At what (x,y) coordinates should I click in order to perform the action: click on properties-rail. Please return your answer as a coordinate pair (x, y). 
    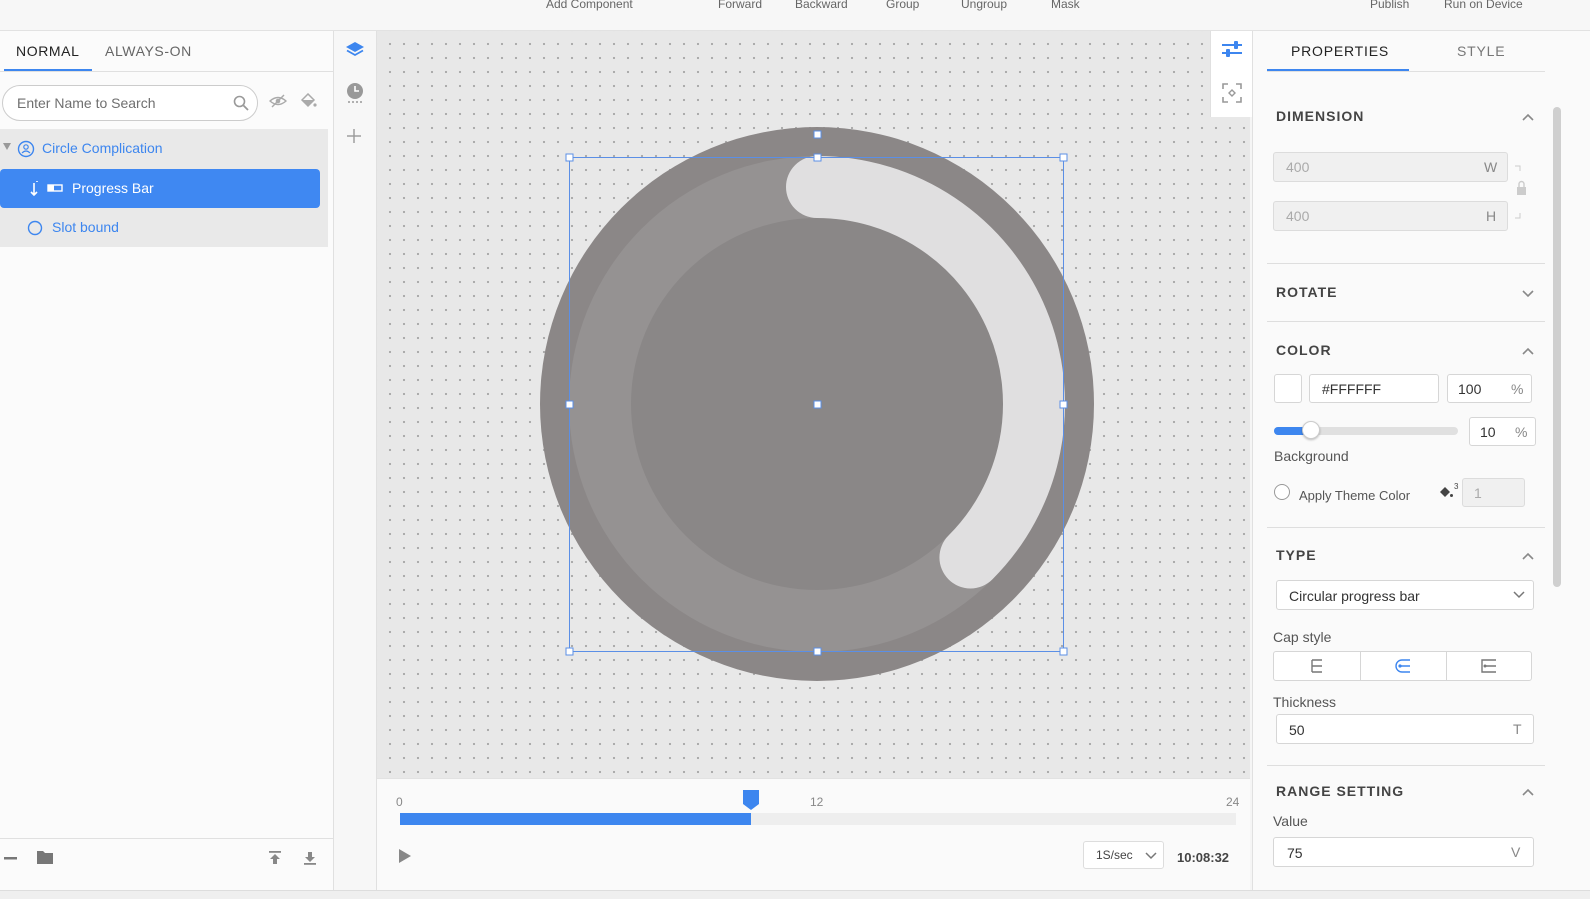
    Looking at the image, I should click on (1231, 74).